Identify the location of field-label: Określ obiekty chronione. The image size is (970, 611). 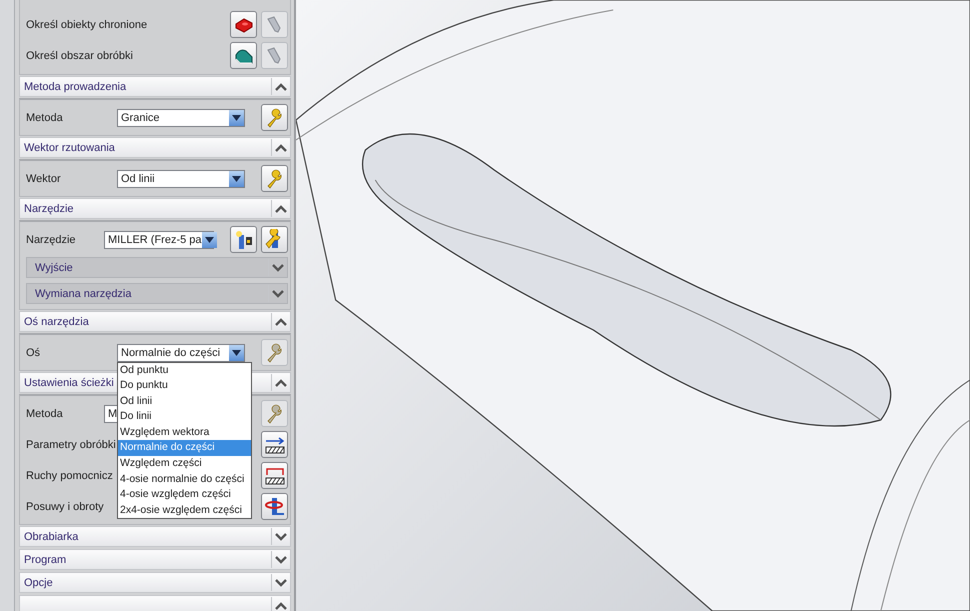
(87, 24).